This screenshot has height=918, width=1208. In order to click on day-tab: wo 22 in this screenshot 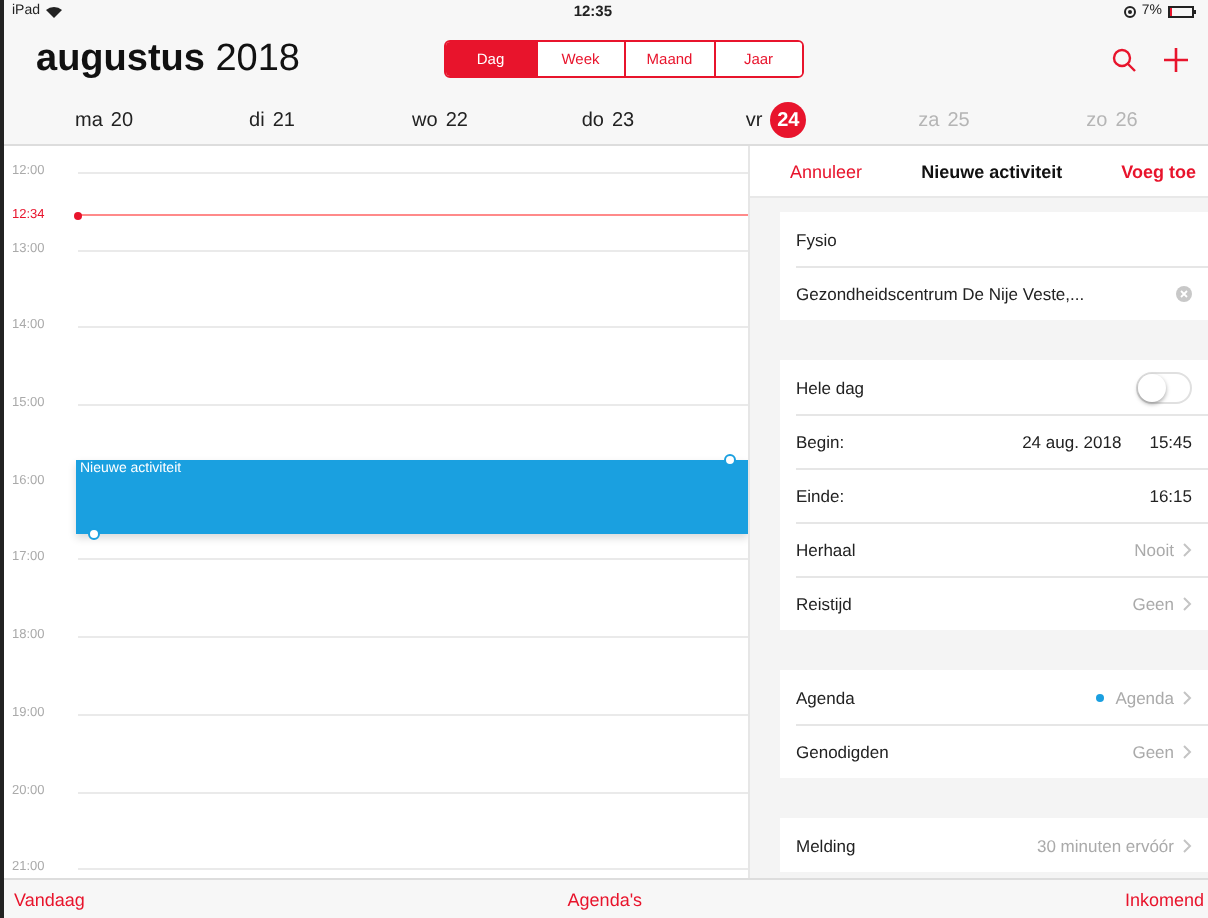, I will do `click(440, 120)`.